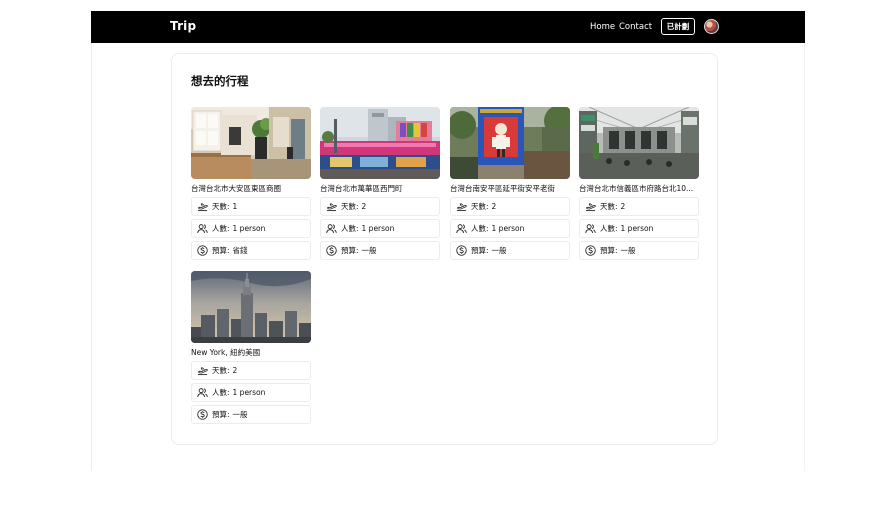 The height and width of the screenshot is (527, 896). I want to click on avatar, so click(711, 26).